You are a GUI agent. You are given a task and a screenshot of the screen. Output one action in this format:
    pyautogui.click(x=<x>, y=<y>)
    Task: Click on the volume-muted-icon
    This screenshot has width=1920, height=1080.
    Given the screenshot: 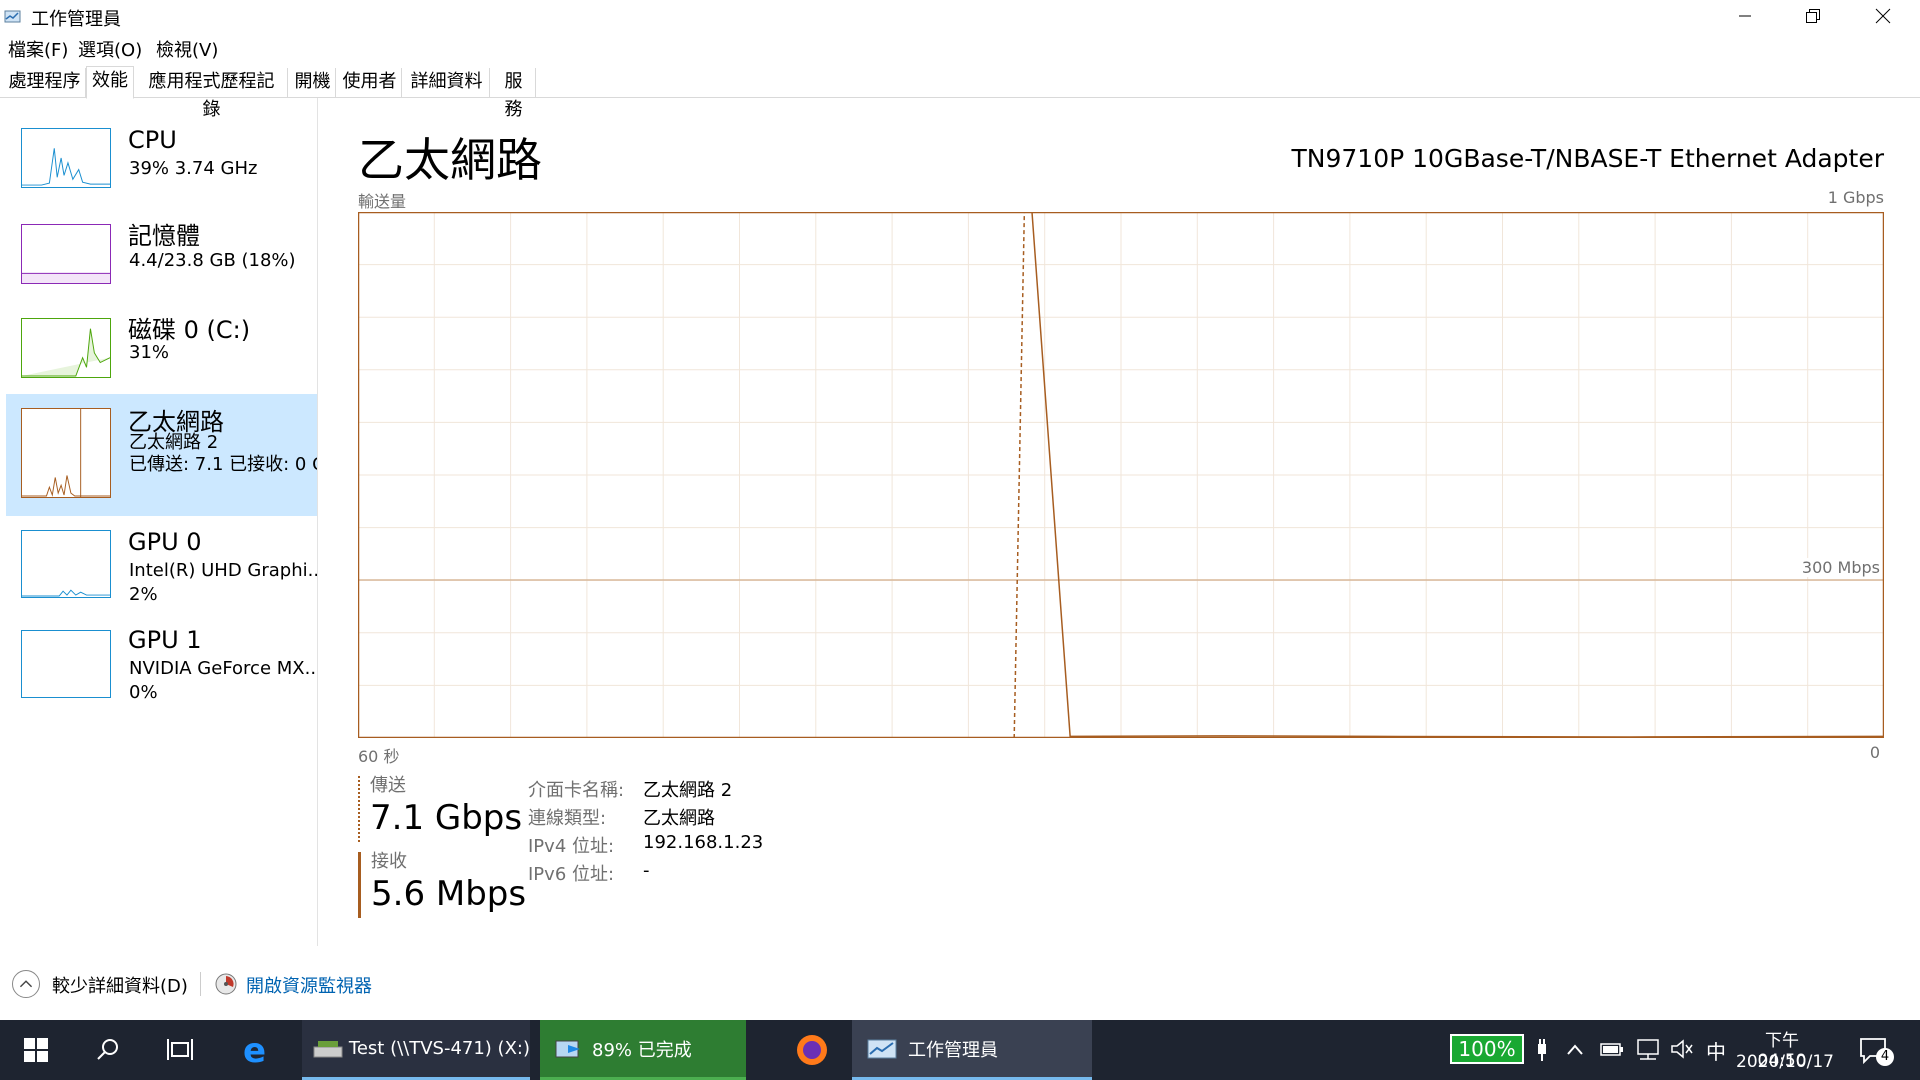 What is the action you would take?
    pyautogui.click(x=1682, y=1049)
    